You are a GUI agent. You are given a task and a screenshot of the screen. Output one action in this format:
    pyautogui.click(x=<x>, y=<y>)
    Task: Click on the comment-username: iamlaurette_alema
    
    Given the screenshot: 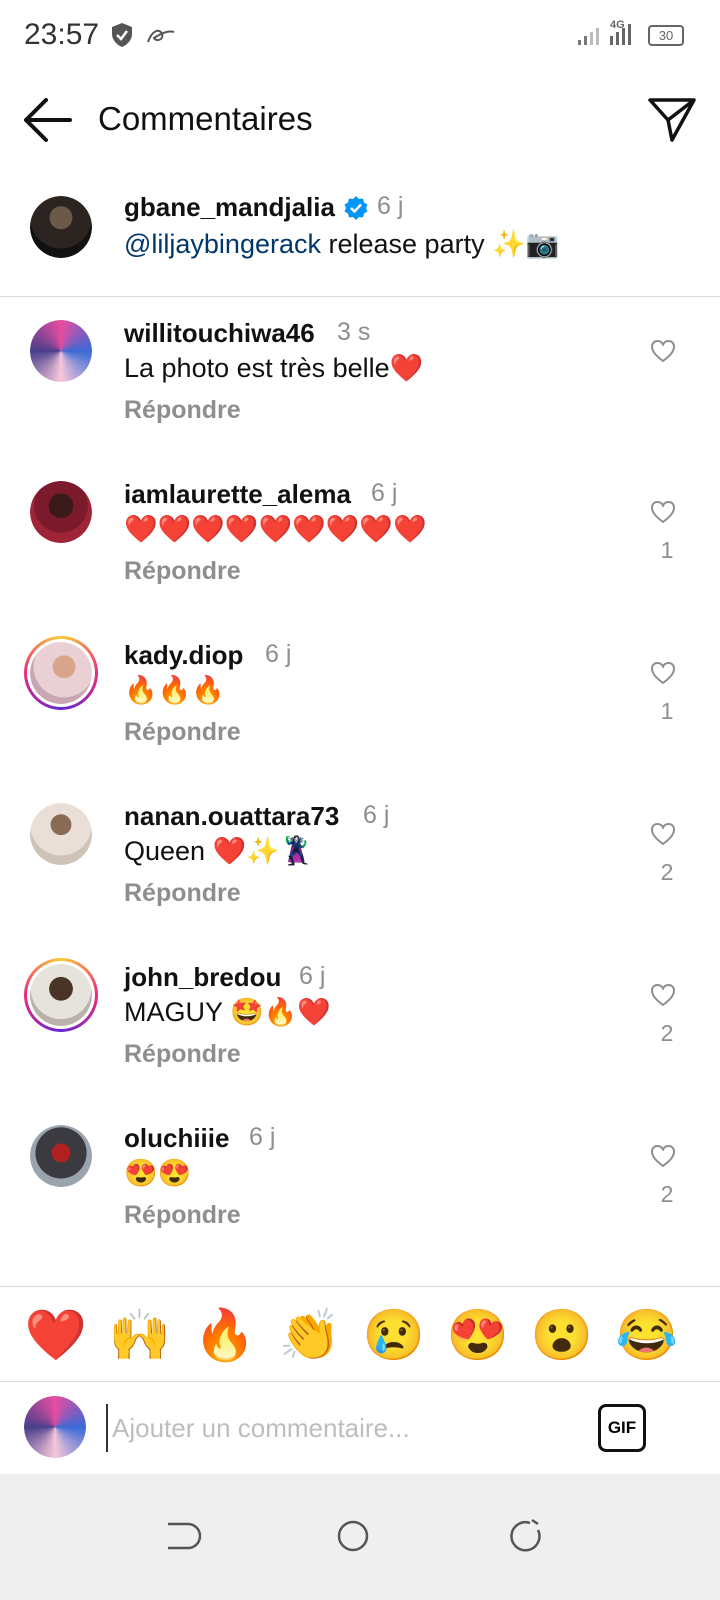 What is the action you would take?
    pyautogui.click(x=237, y=494)
    